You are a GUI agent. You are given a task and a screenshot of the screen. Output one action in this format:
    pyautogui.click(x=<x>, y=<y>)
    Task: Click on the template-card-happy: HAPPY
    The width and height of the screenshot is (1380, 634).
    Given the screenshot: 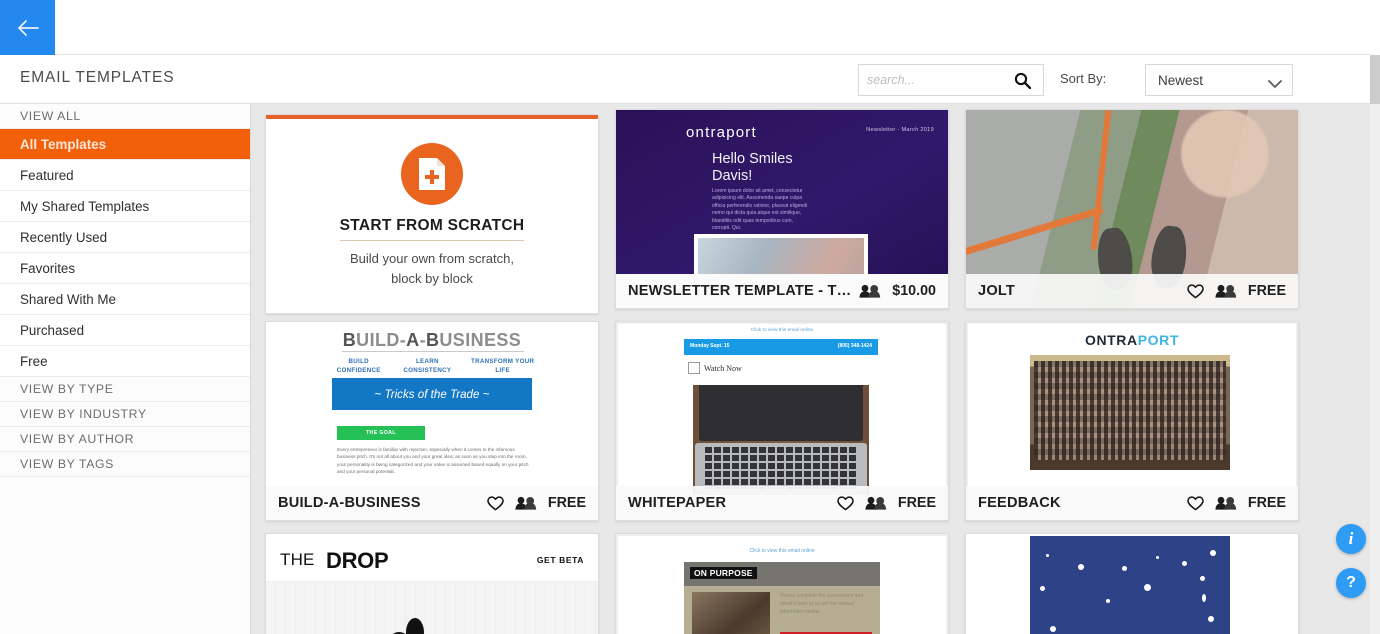 What is the action you would take?
    pyautogui.click(x=1132, y=583)
    